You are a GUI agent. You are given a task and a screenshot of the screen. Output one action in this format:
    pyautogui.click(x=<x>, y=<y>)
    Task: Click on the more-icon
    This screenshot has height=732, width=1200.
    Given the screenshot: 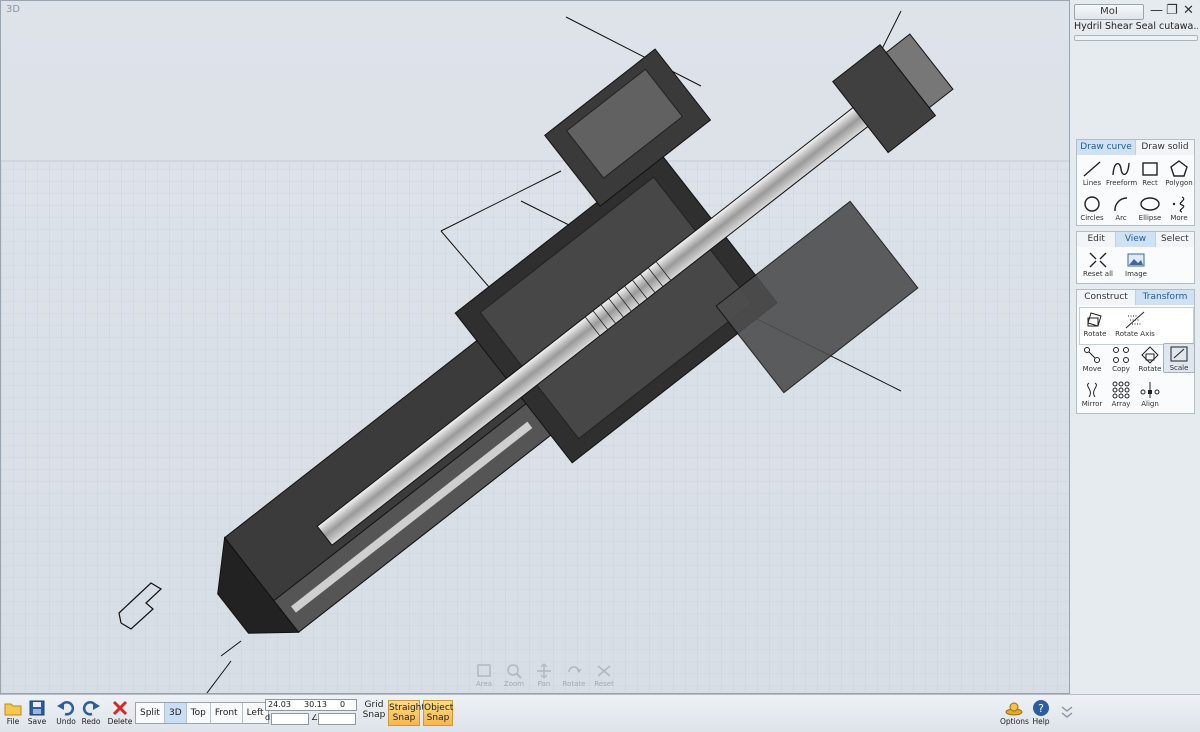 What is the action you would take?
    pyautogui.click(x=1178, y=204)
    